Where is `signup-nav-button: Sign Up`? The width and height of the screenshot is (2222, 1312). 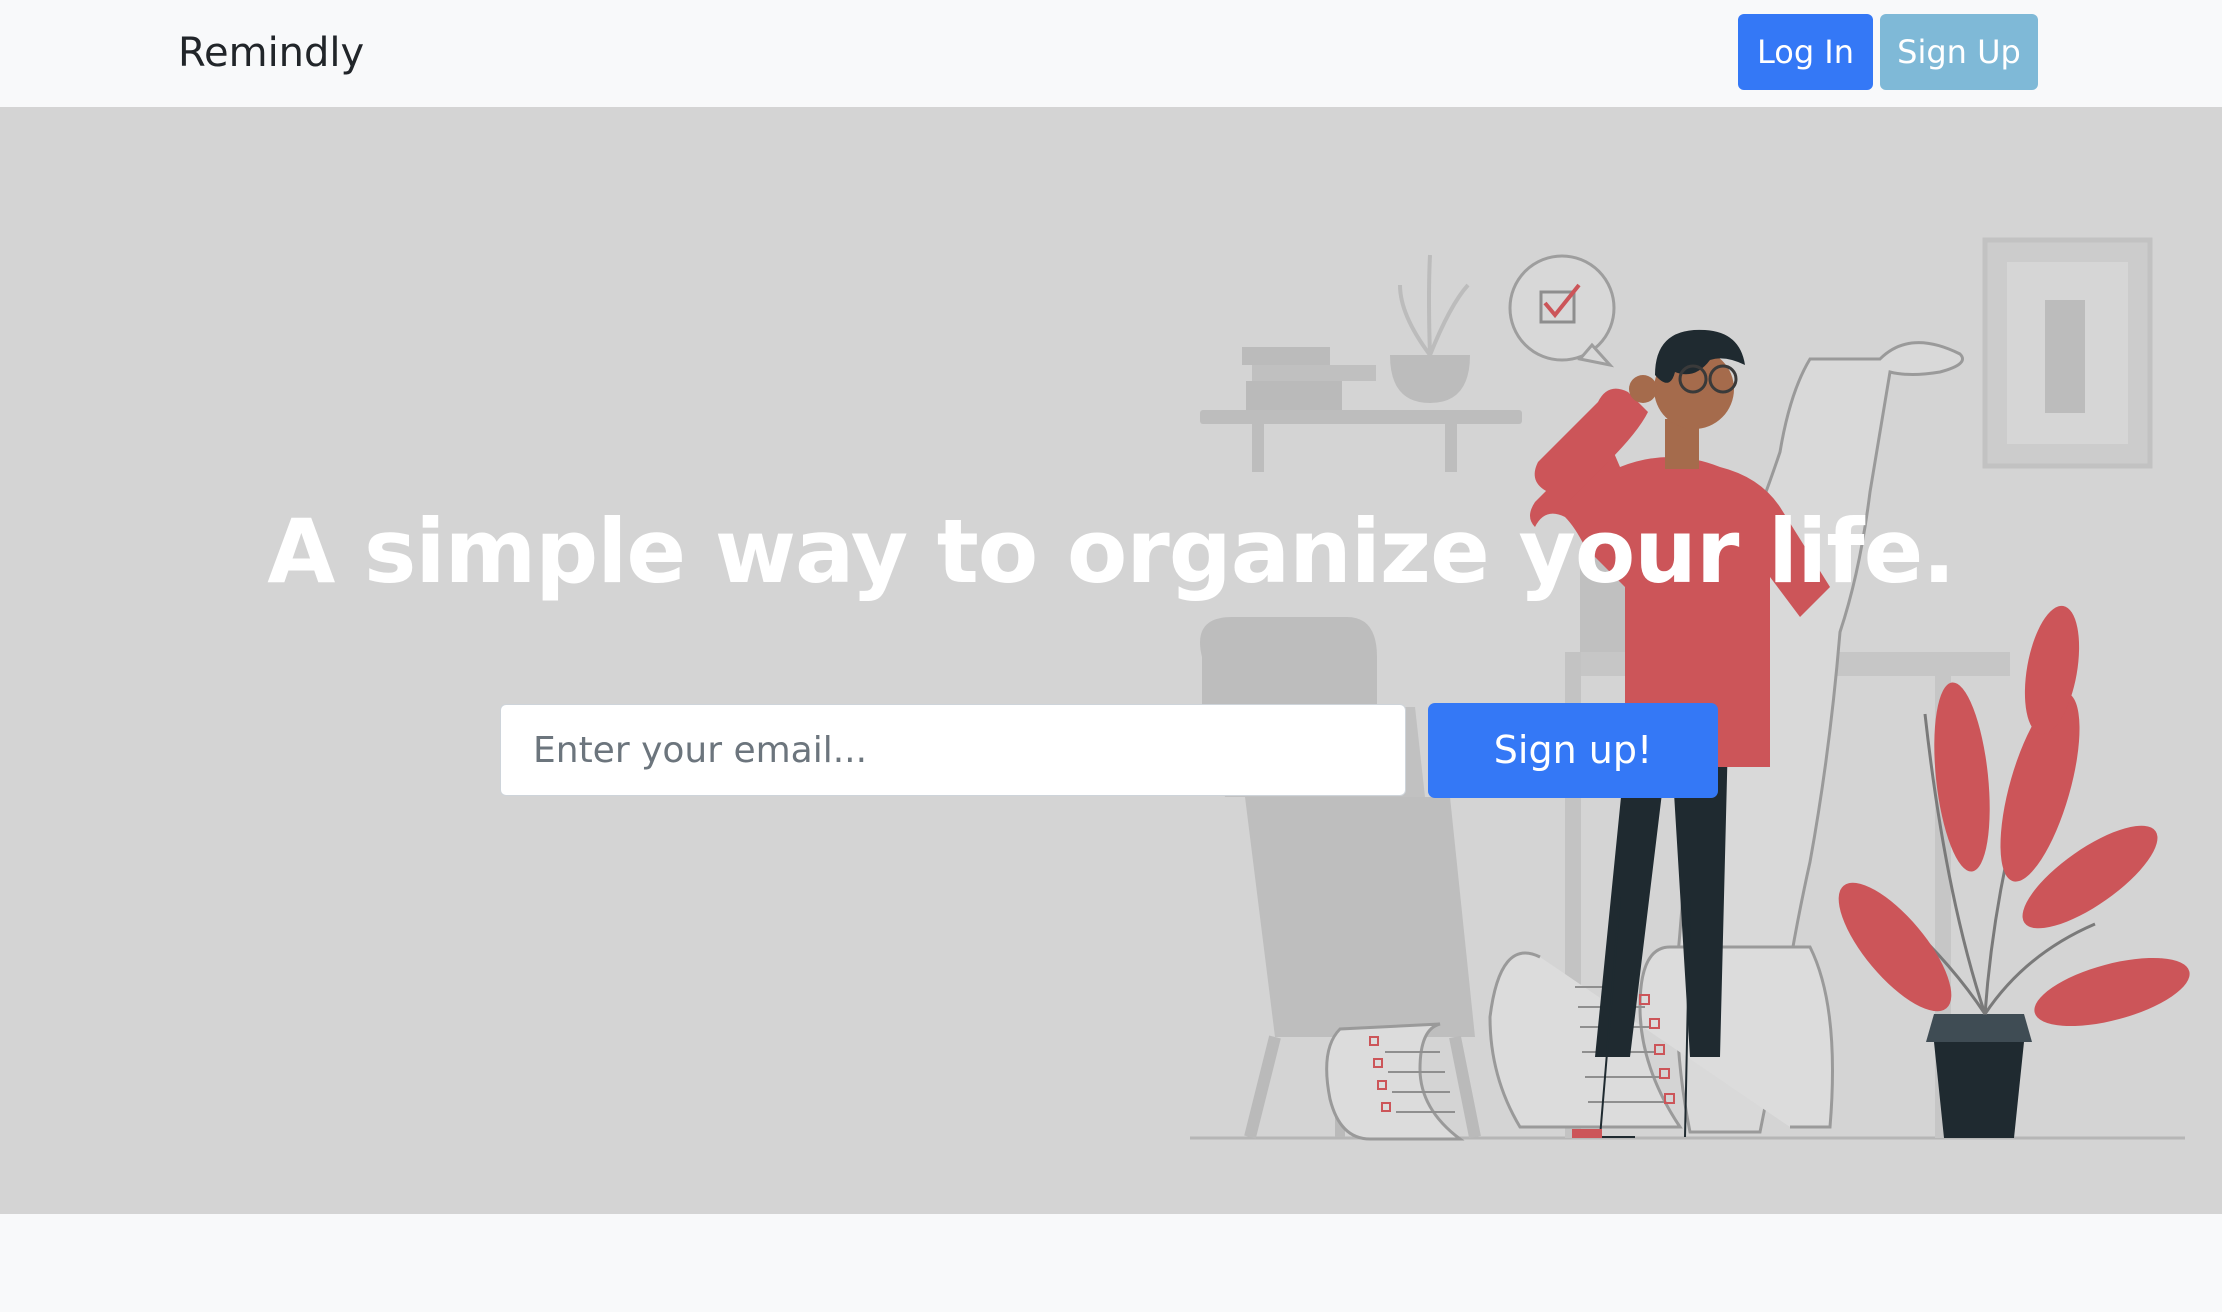 signup-nav-button: Sign Up is located at coordinates (1959, 52).